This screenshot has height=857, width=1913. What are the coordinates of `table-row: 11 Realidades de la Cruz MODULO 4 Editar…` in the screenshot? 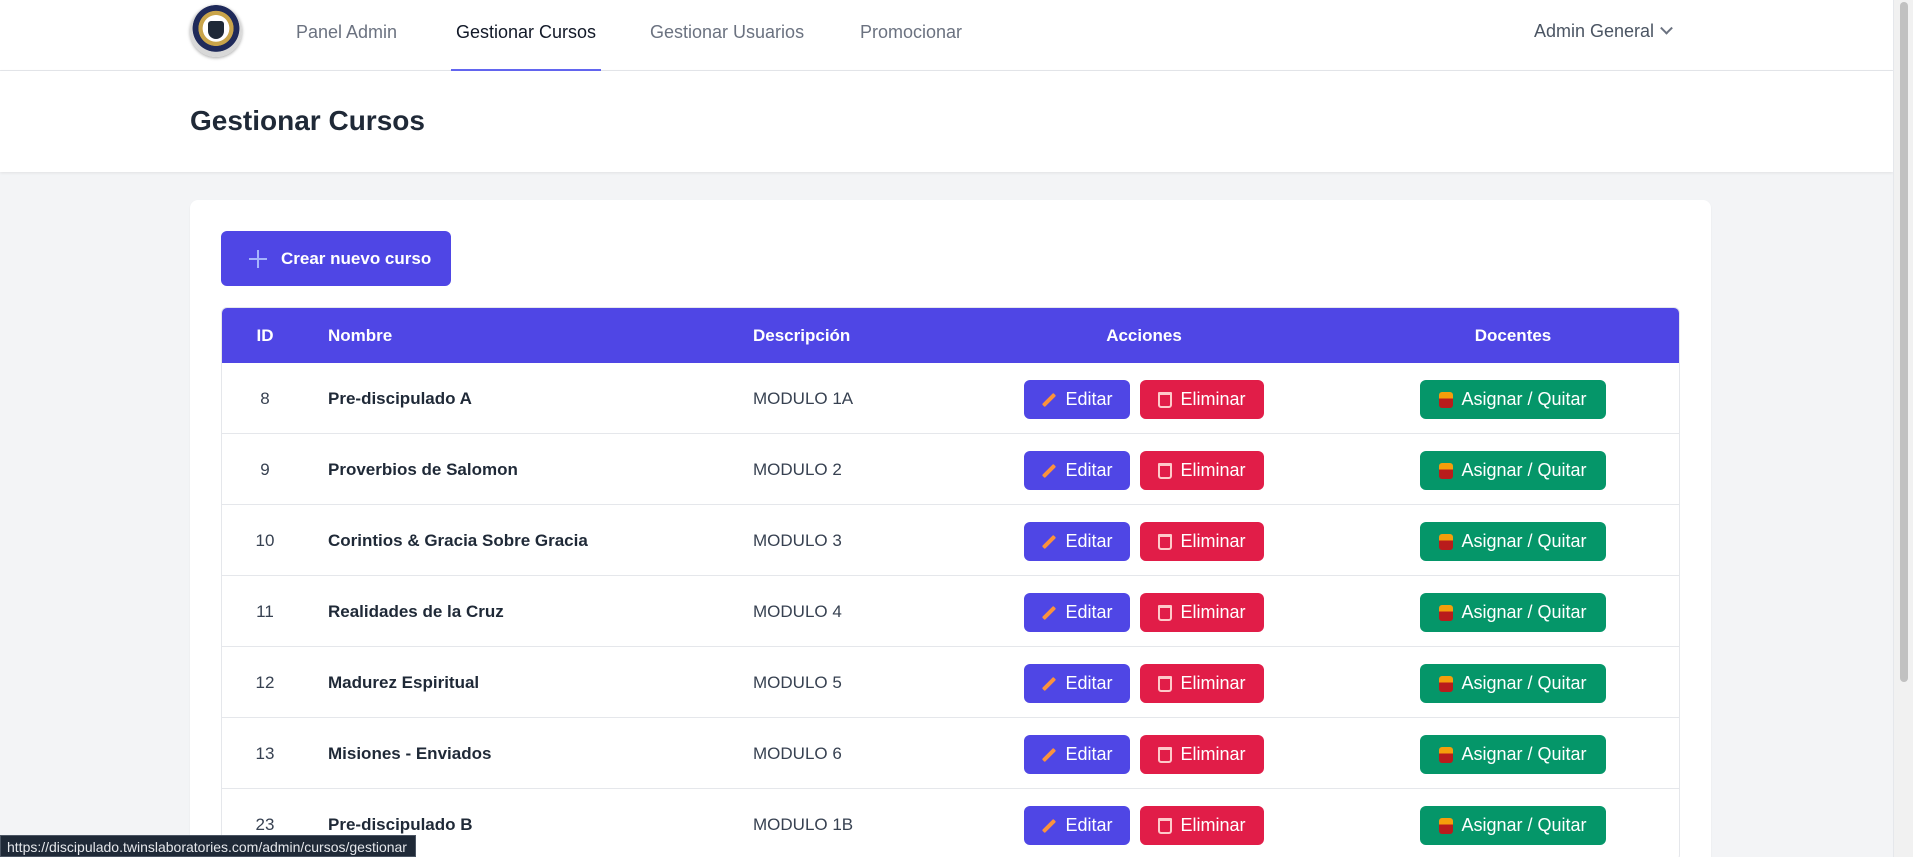 It's located at (950, 611).